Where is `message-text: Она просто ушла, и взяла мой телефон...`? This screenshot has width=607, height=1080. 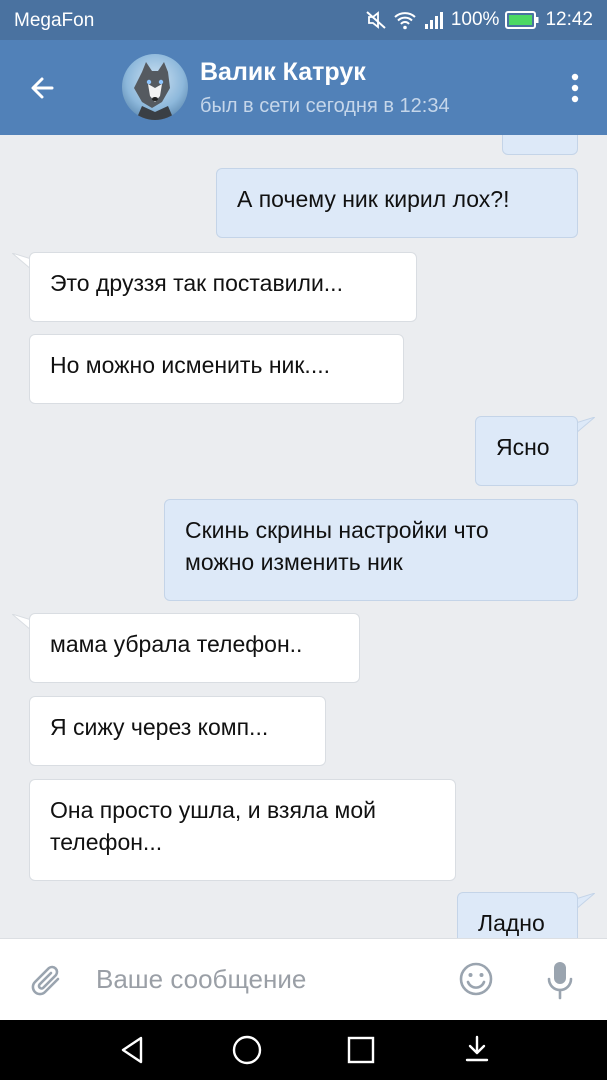 message-text: Она просто ушла, и взяла мой телефон... is located at coordinates (213, 826).